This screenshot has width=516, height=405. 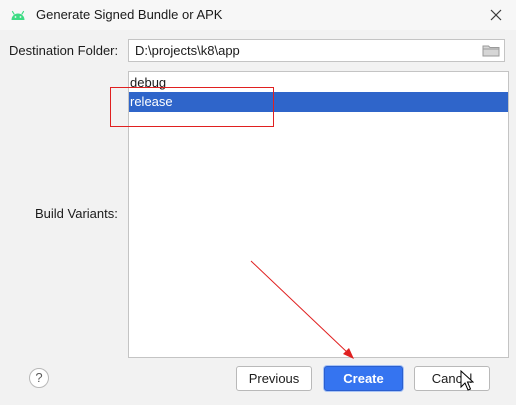 What do you see at coordinates (258, 15) in the screenshot?
I see `title-bar: Generate Signed Bundle or APK` at bounding box center [258, 15].